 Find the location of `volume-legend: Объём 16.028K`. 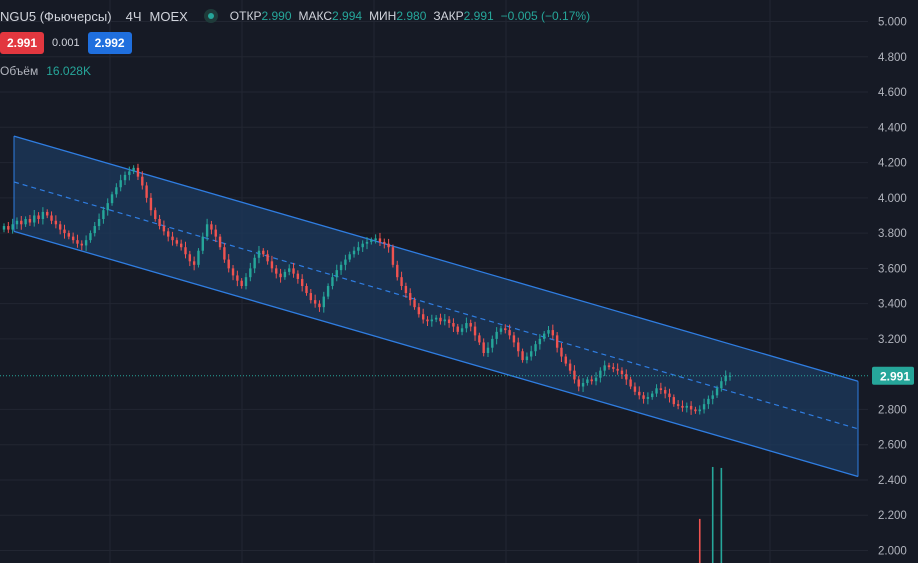

volume-legend: Объём 16.028K is located at coordinates (49, 71).